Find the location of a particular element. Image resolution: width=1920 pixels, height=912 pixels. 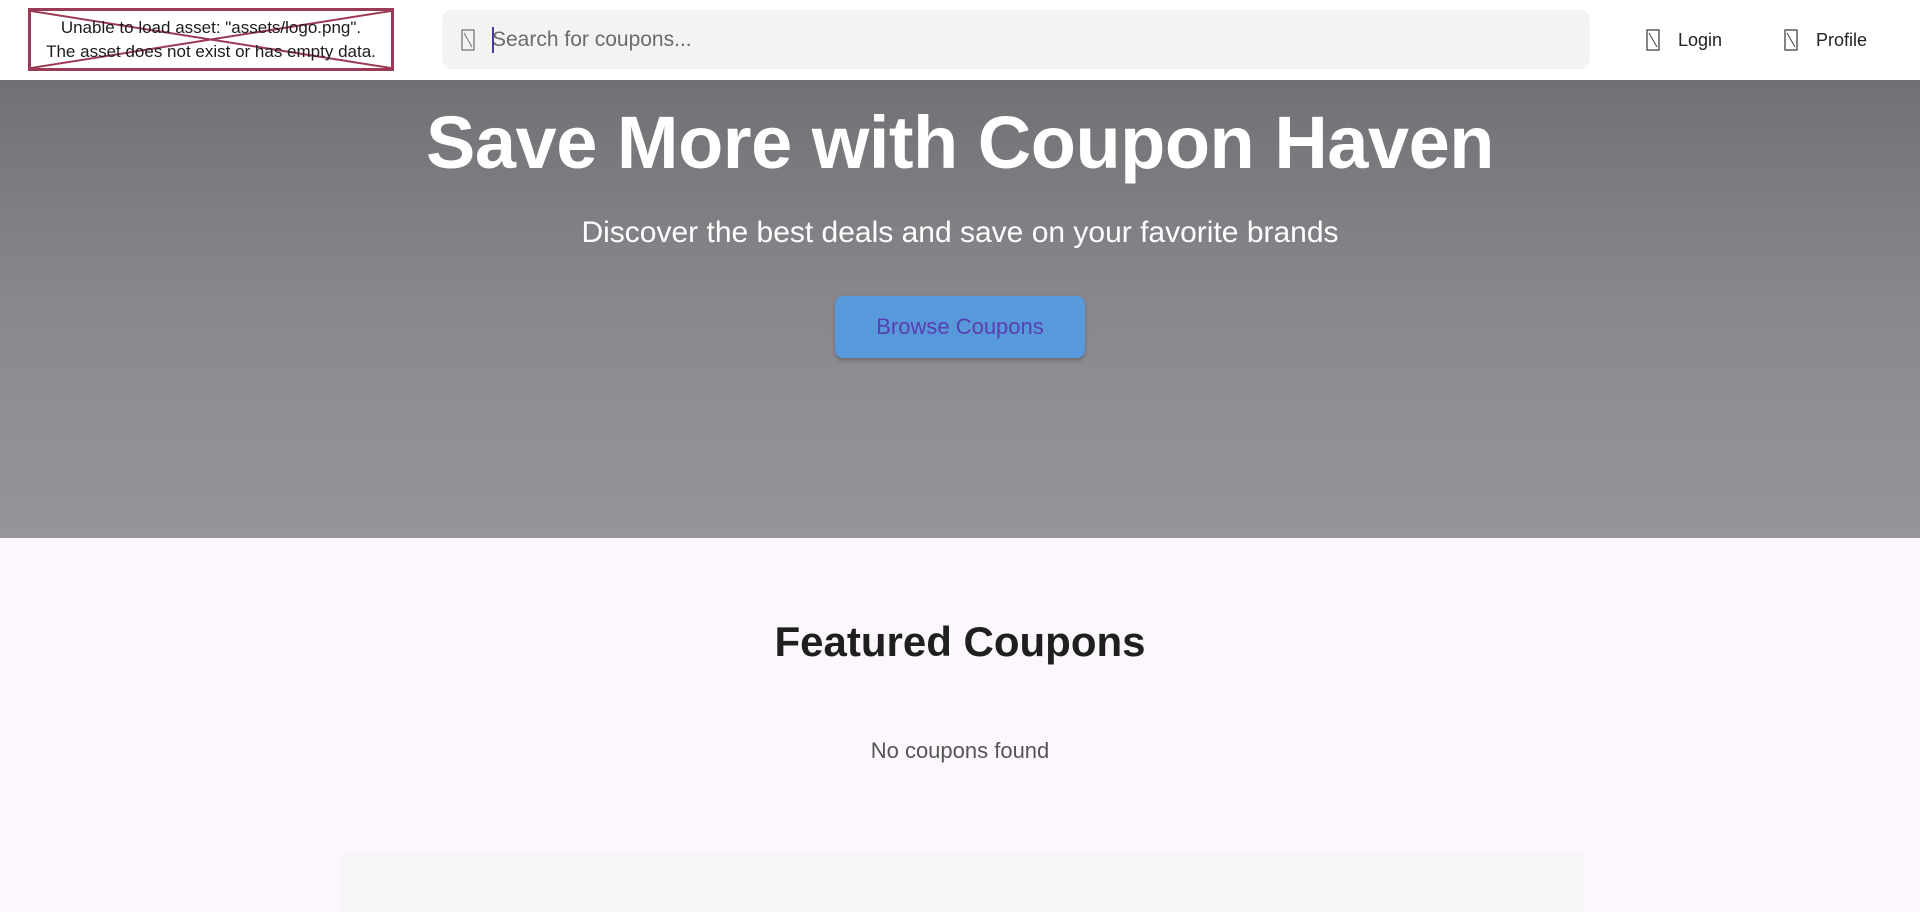

profile-label: Profile is located at coordinates (1842, 39).